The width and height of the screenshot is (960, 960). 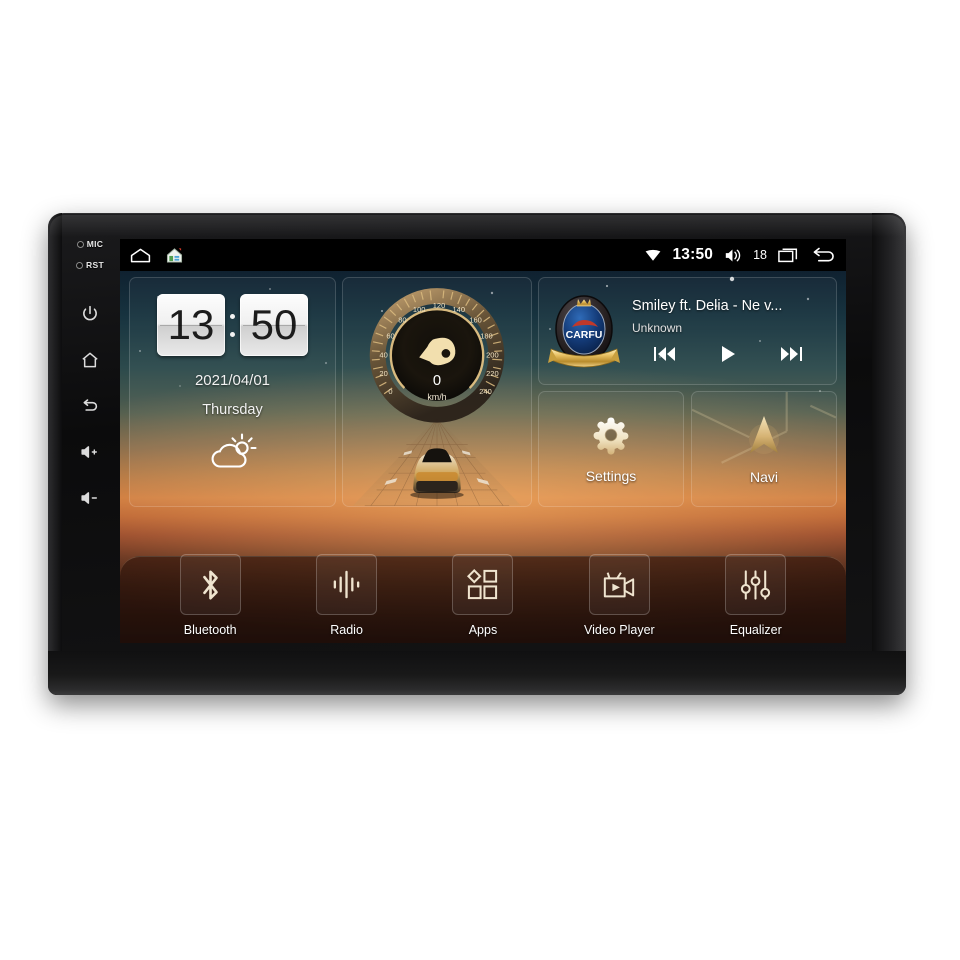 I want to click on settings-tile: Settings, so click(x=611, y=449).